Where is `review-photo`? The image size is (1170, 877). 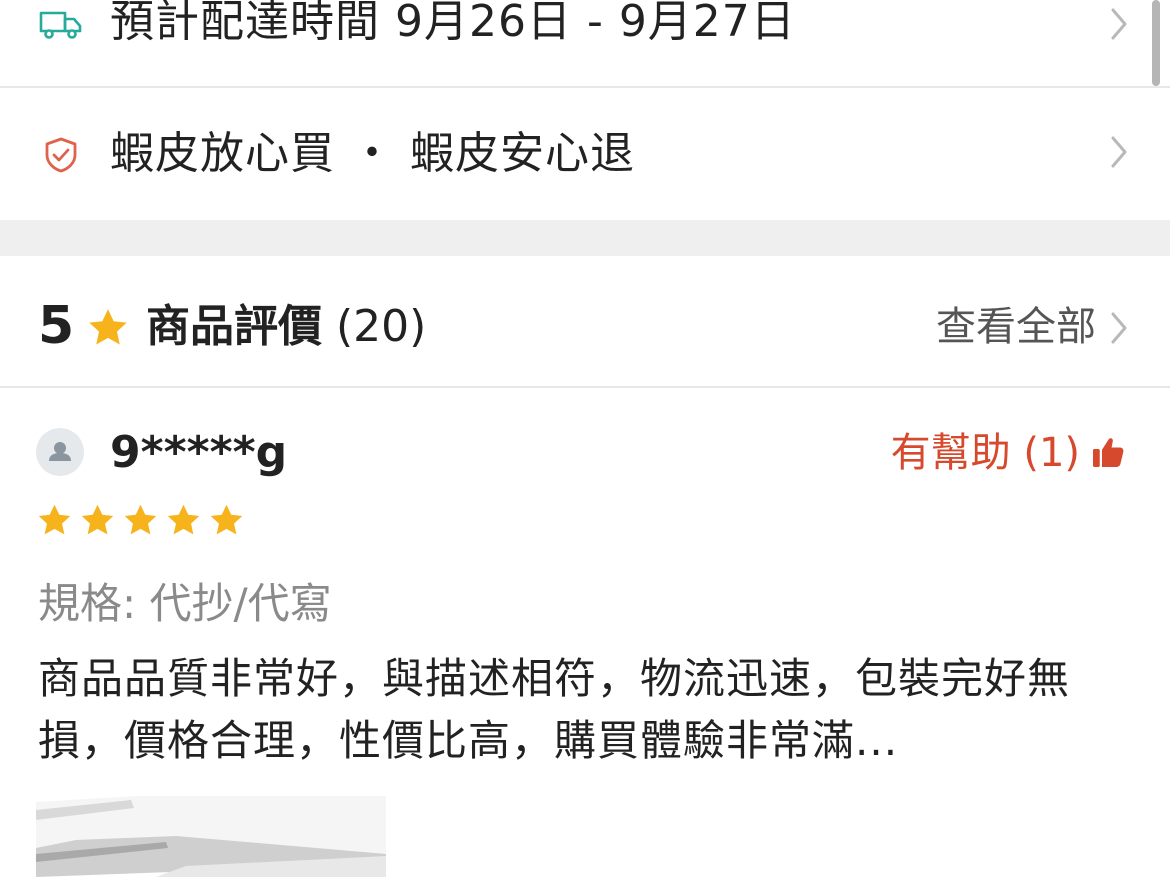
review-photo is located at coordinates (211, 836).